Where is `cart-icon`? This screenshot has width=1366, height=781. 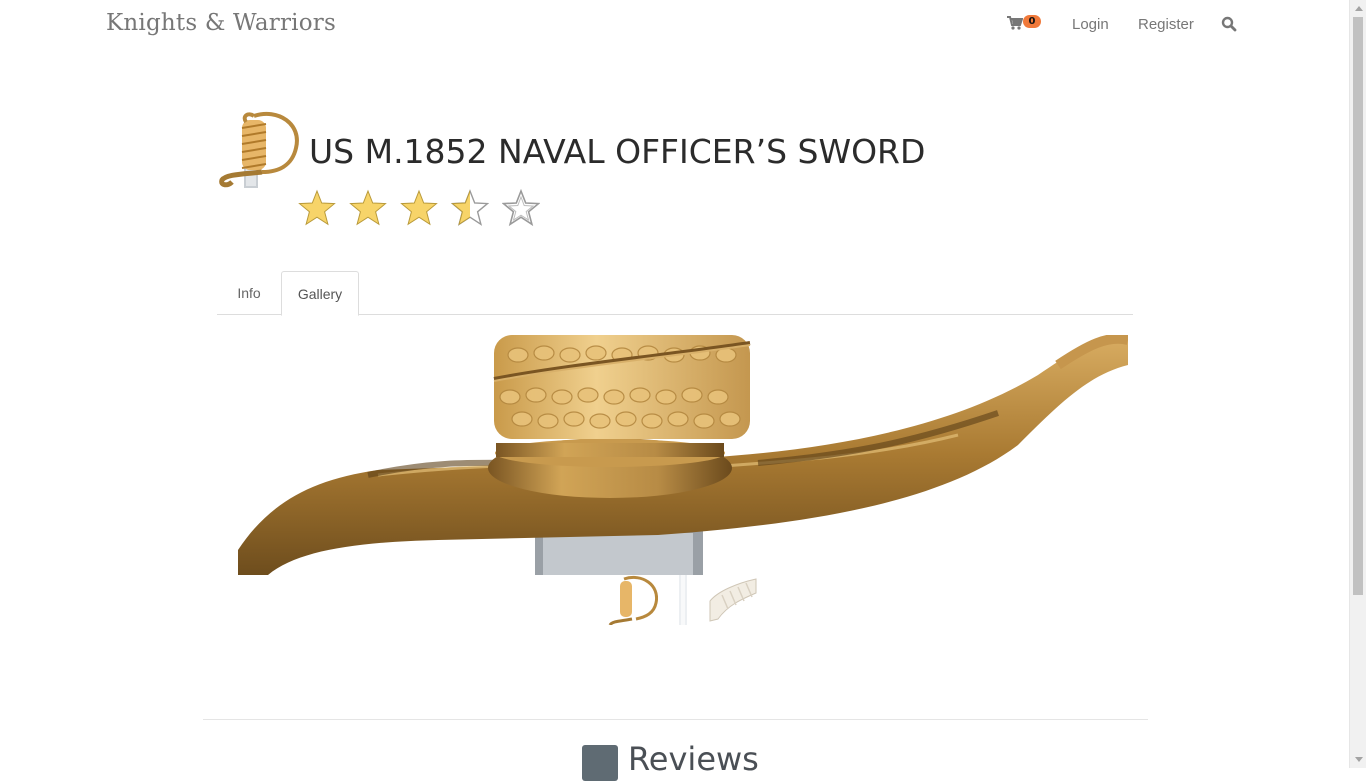
cart-icon is located at coordinates (1015, 23).